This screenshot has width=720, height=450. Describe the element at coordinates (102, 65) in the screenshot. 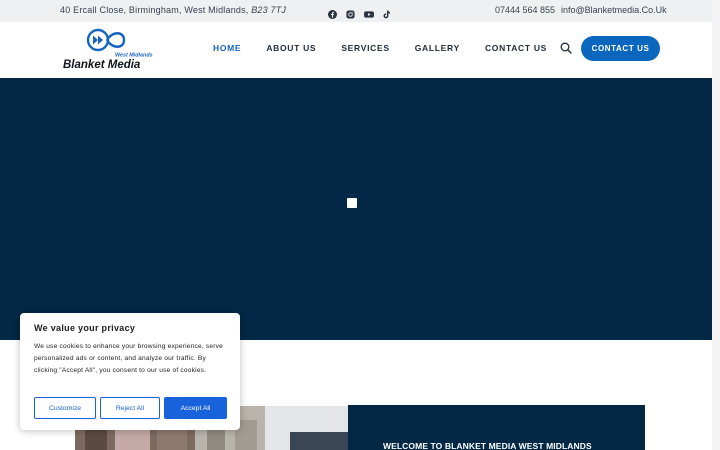

I see `brand-name: Blanket Media` at that location.